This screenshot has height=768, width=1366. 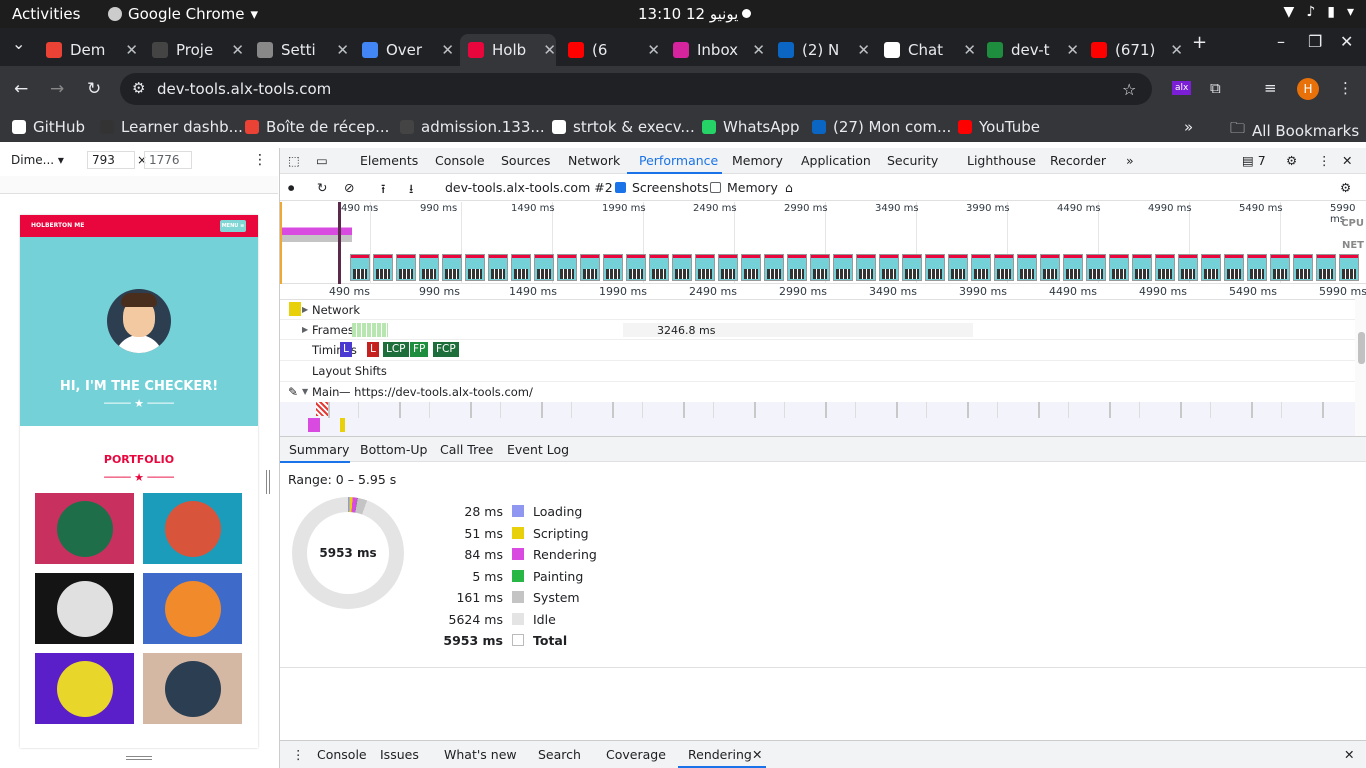 I want to click on frame-bar-green, so click(x=370, y=330).